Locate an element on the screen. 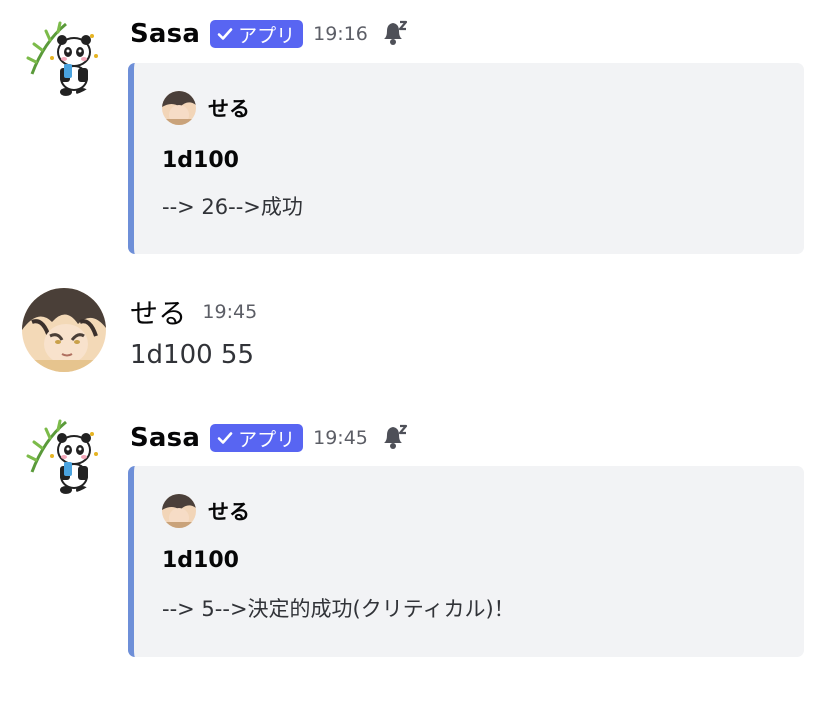  username: せる is located at coordinates (158, 312).